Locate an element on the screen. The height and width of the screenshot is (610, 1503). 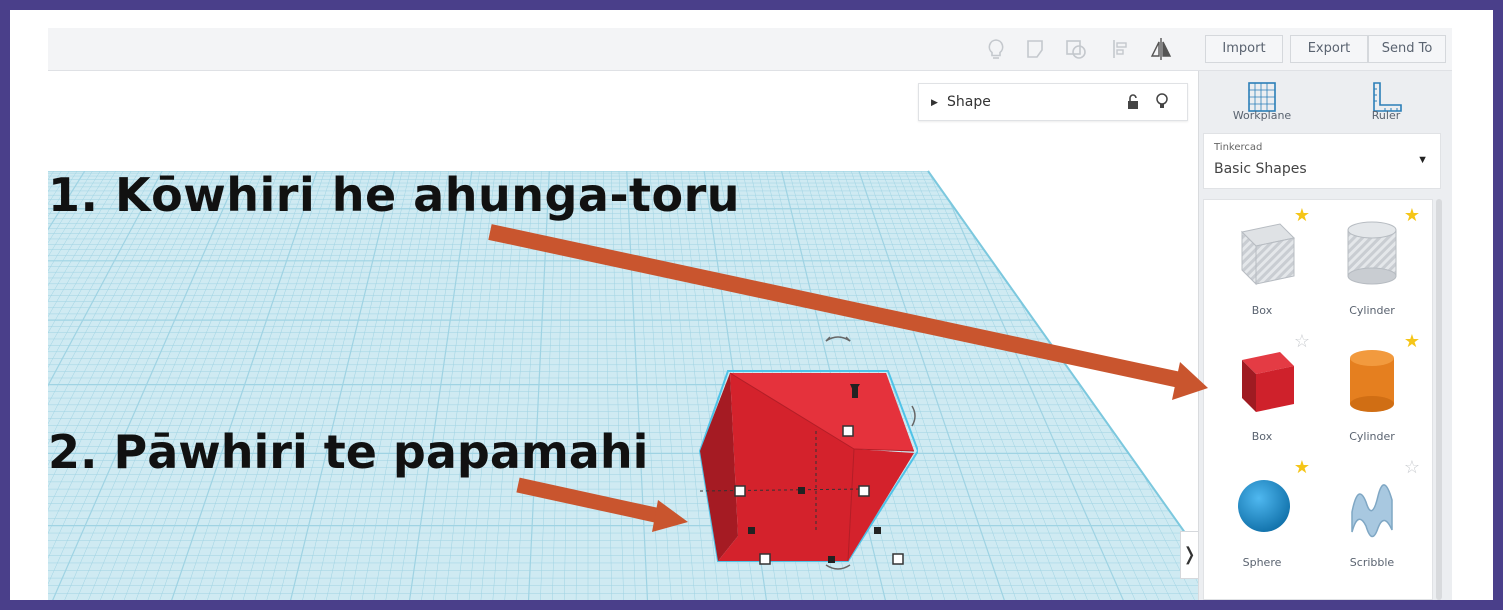
step-1-caption: 1. Kōwhiri he ahunga-toru is located at coordinates (394, 195).